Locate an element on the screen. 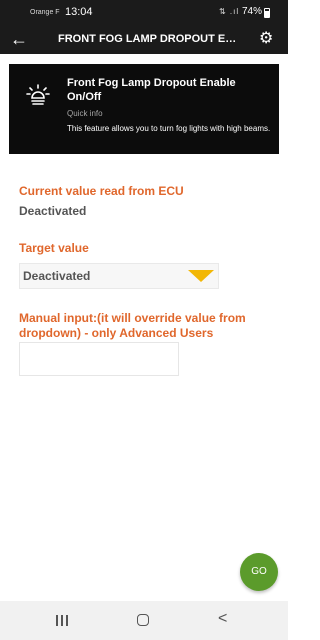 This screenshot has height=640, width=320. signal-icons: ⇅ .ıl is located at coordinates (229, 11).